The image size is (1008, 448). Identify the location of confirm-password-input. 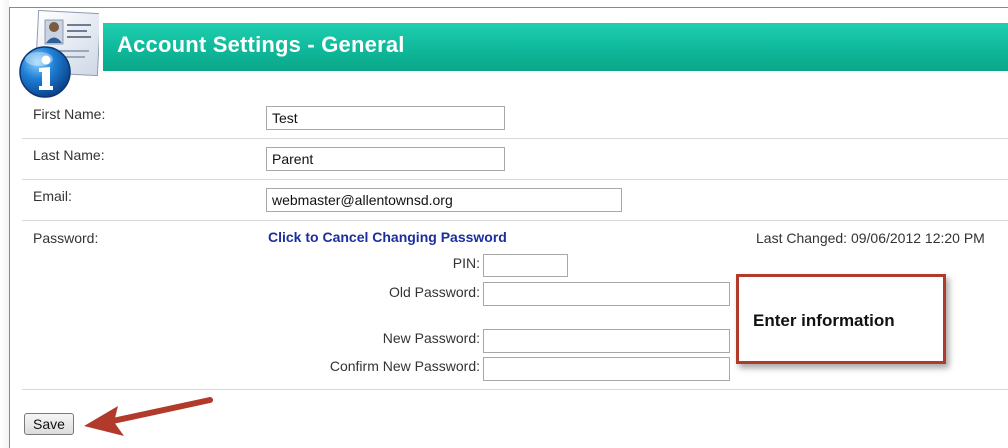
(606, 369).